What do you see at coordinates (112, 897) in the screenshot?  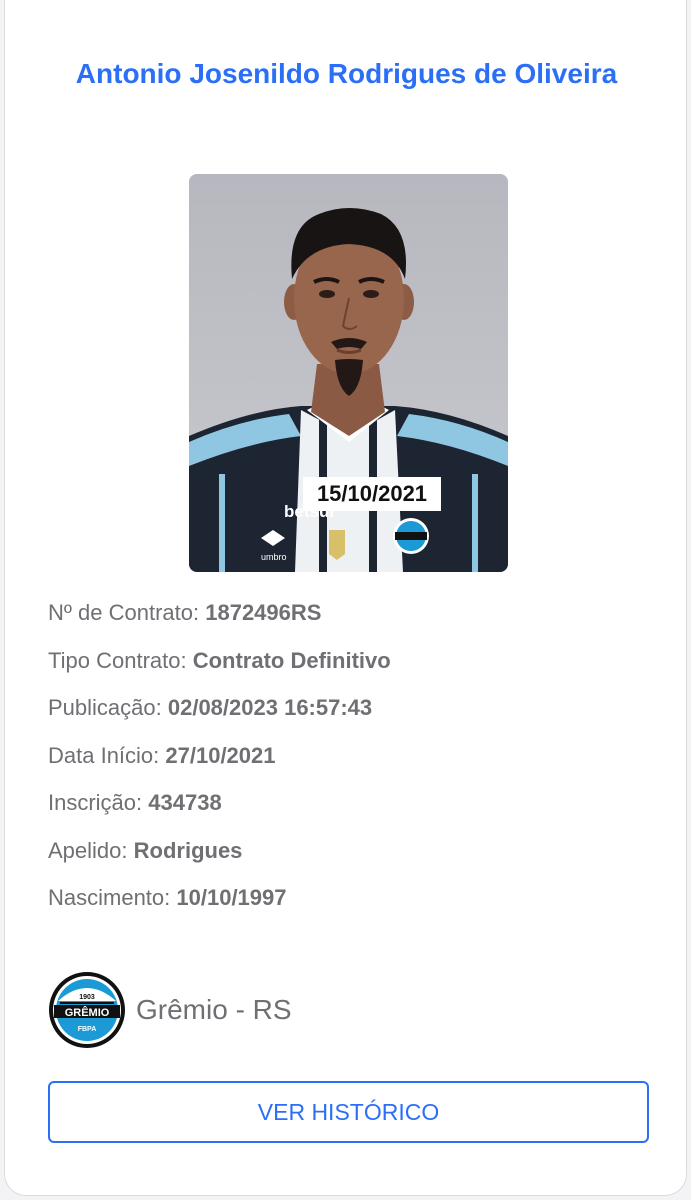 I see `detail-label: Nascimento:` at bounding box center [112, 897].